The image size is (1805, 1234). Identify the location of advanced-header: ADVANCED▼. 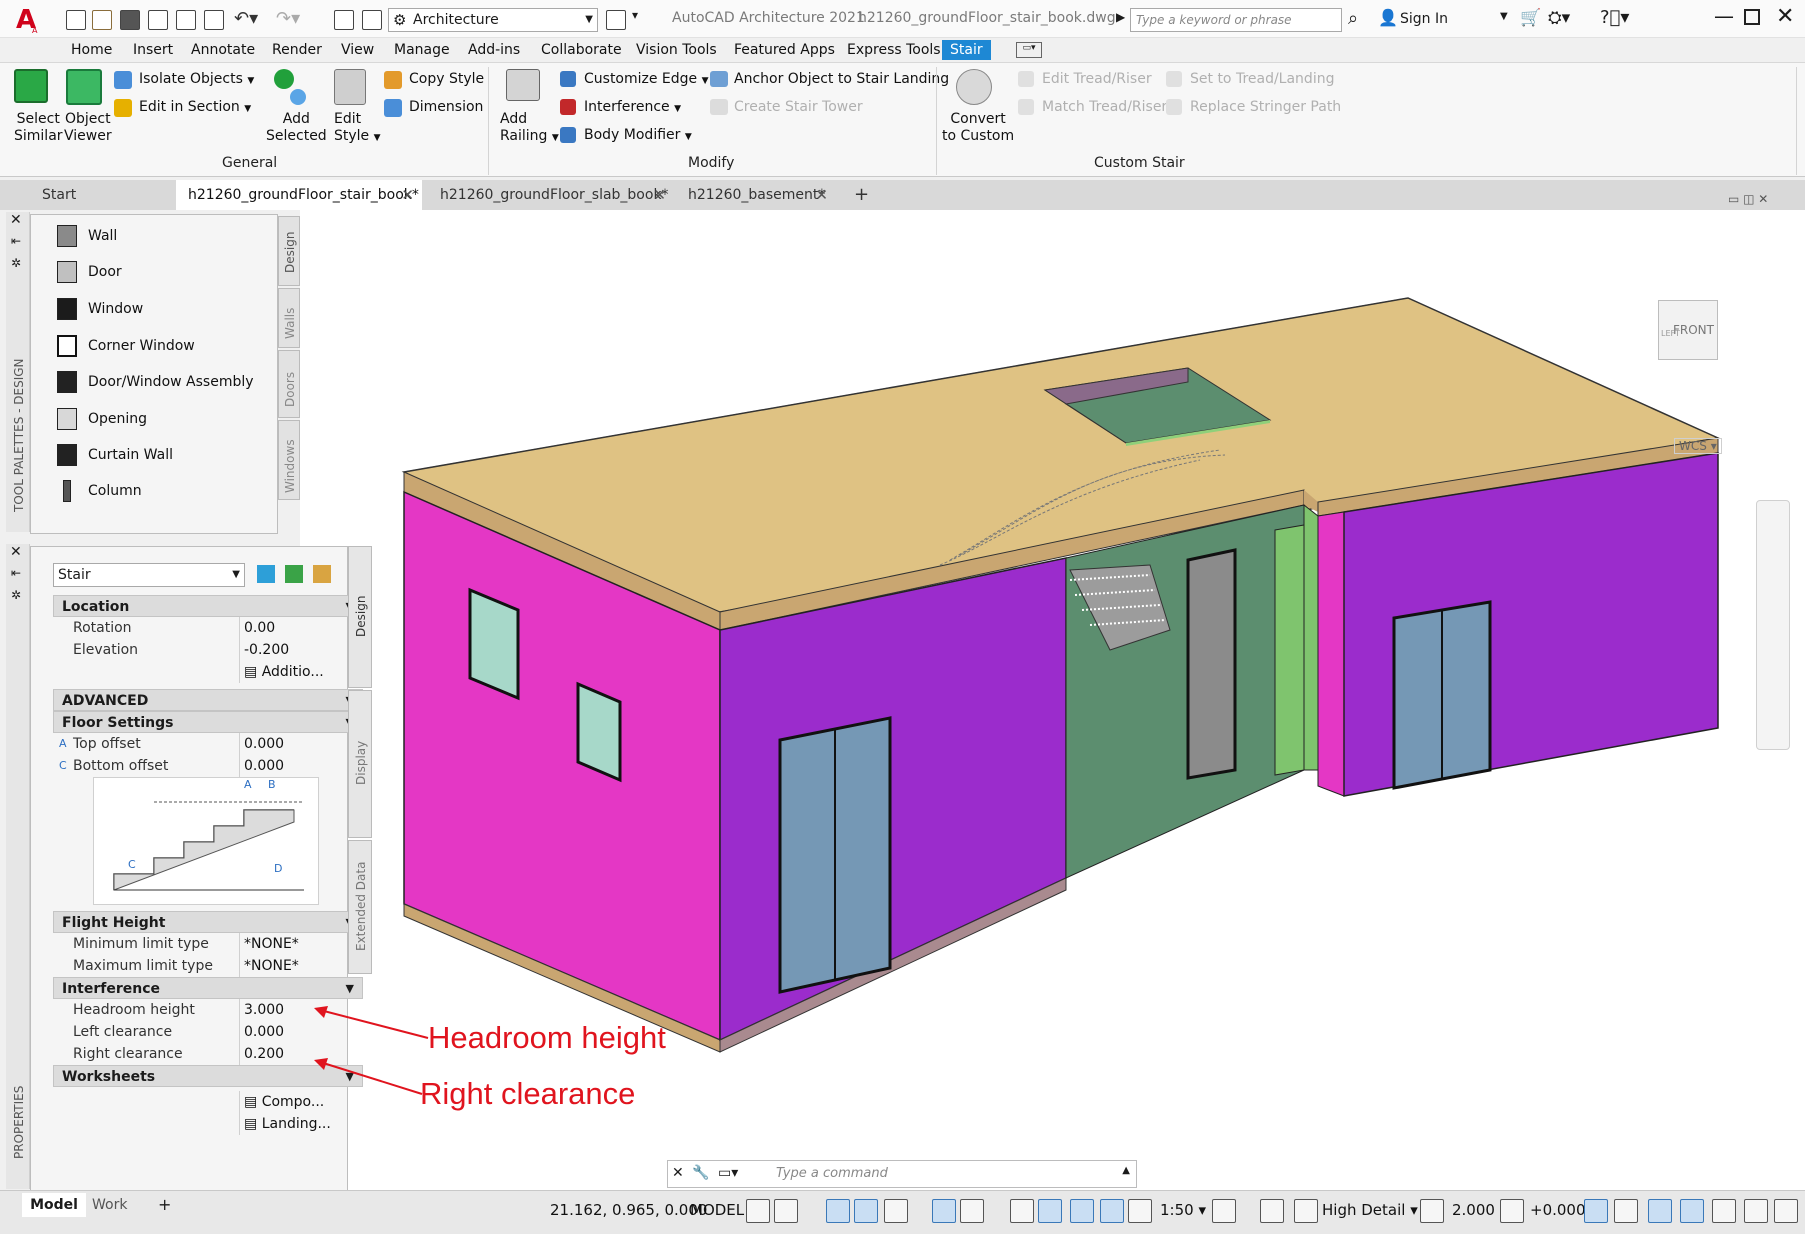
(208, 700).